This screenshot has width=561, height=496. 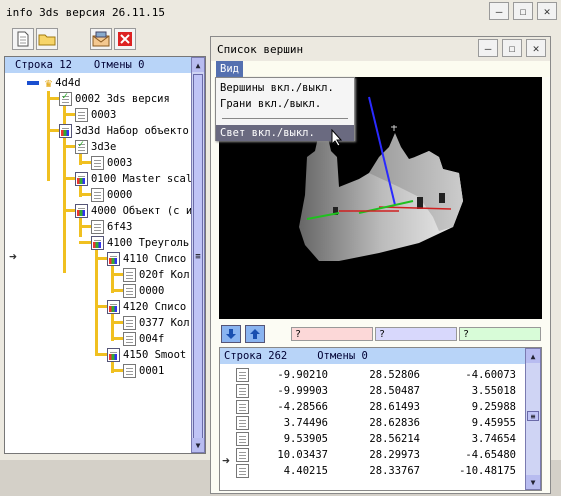 What do you see at coordinates (143, 371) in the screenshot?
I see `tree-node: 0001` at bounding box center [143, 371].